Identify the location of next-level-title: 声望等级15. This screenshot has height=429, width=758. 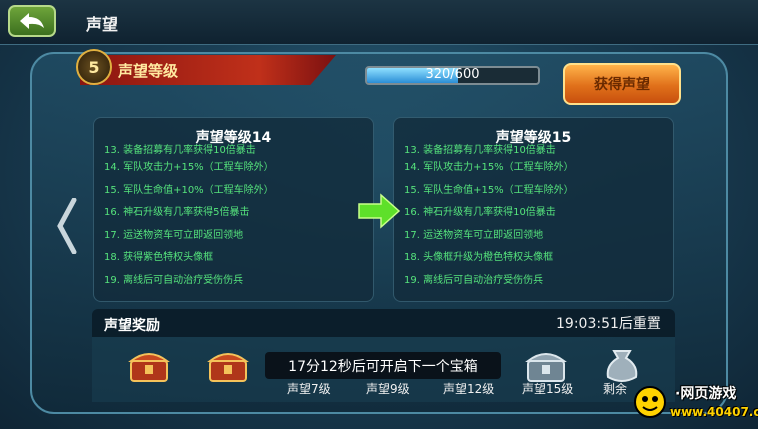
(533, 138).